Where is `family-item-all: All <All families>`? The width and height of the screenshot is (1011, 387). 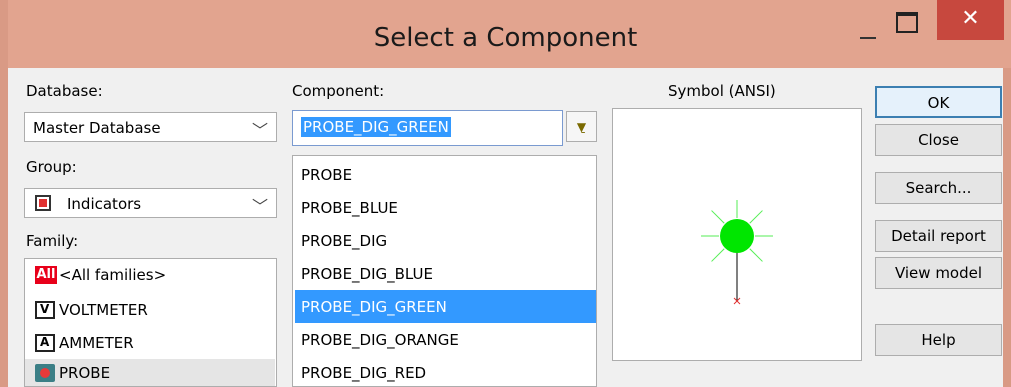
family-item-all: All <All families> is located at coordinates (150, 275).